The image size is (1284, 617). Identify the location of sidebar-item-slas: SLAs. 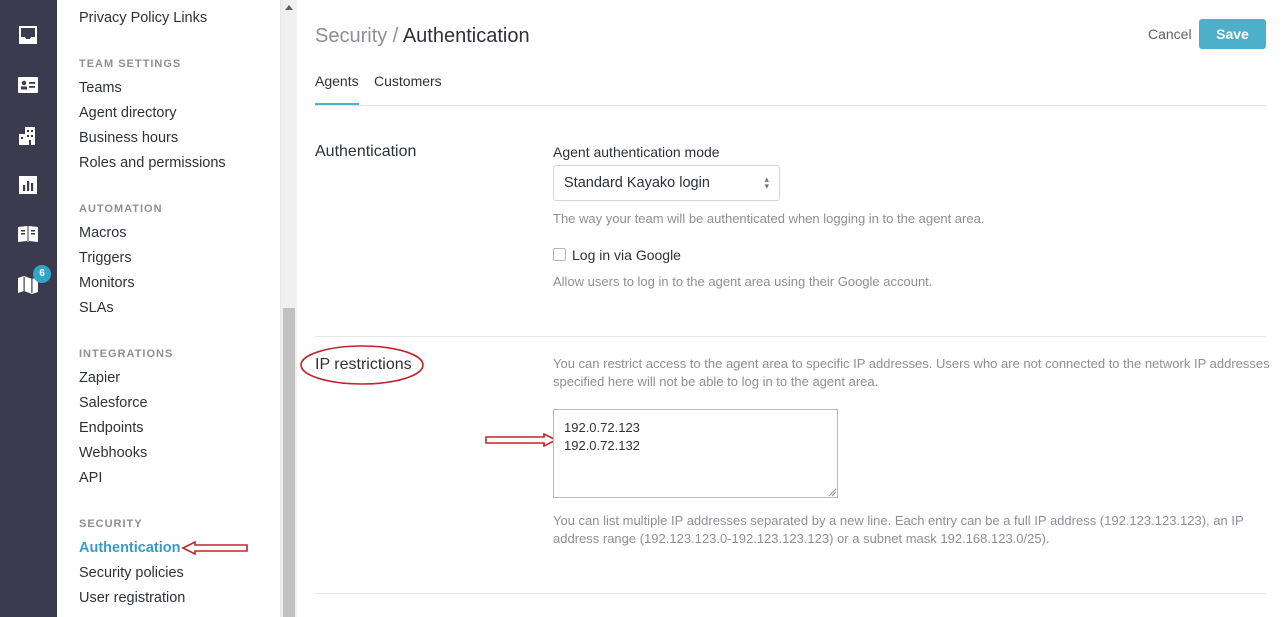
(96, 308).